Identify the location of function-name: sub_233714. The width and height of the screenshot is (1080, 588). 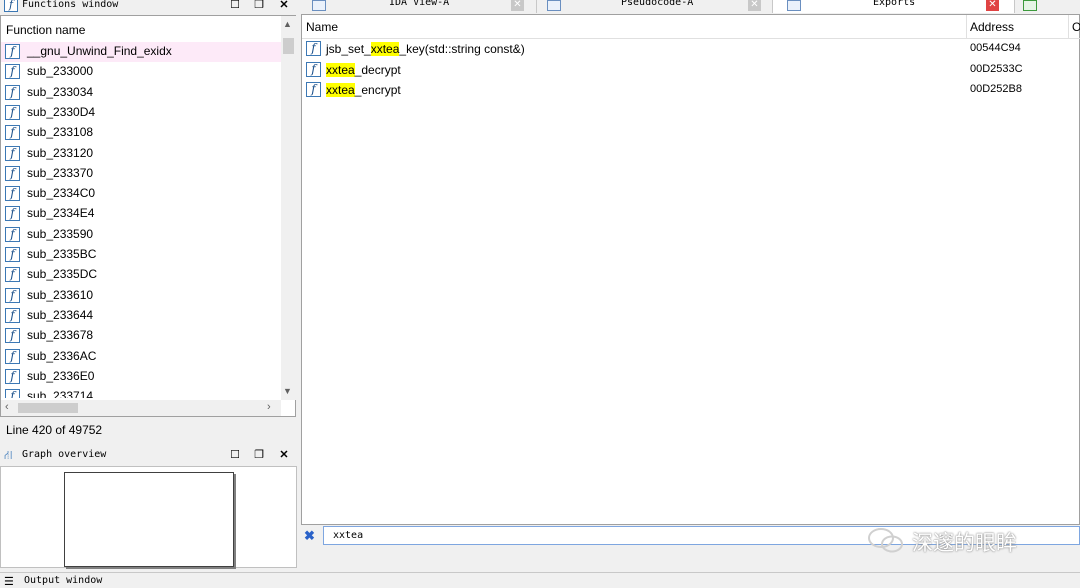
(60, 393).